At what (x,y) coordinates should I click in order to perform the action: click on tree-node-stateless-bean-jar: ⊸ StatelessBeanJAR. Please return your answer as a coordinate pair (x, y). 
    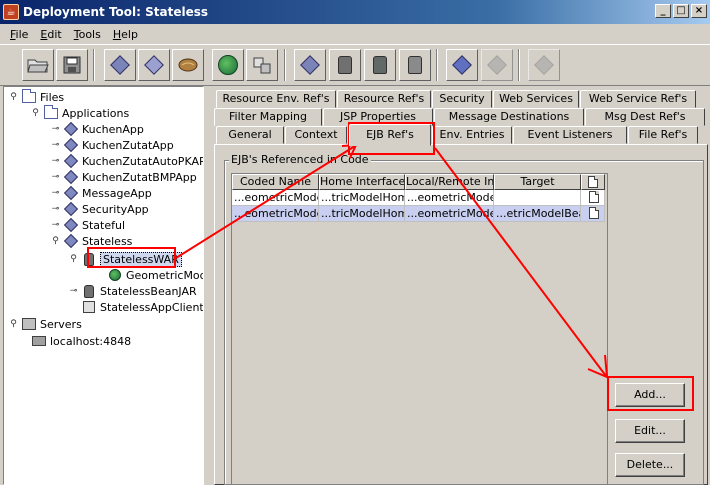
    Looking at the image, I should click on (132, 291).